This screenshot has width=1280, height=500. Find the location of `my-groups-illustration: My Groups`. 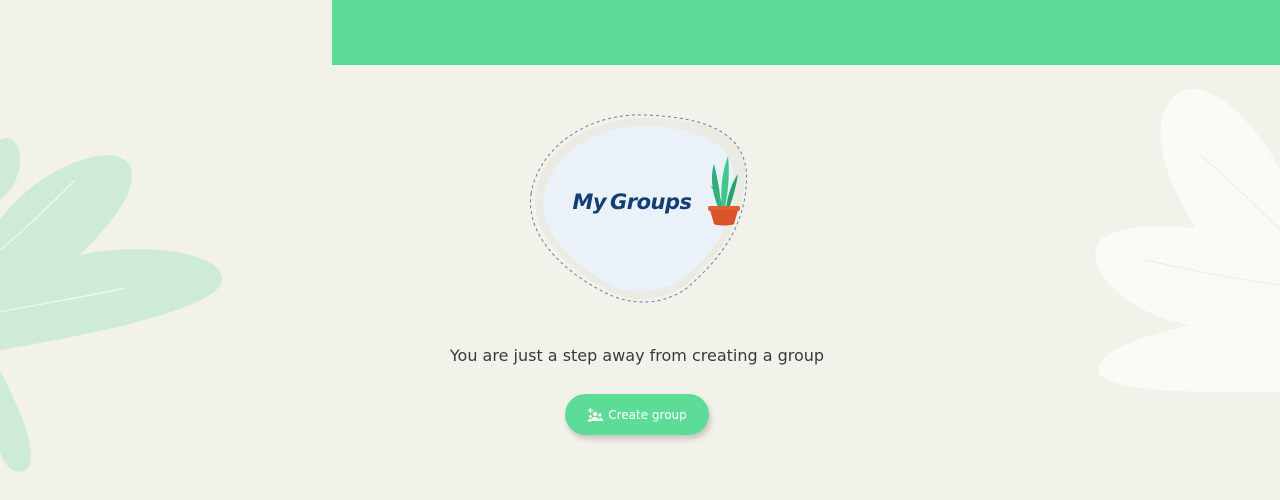

my-groups-illustration: My Groups is located at coordinates (638, 210).